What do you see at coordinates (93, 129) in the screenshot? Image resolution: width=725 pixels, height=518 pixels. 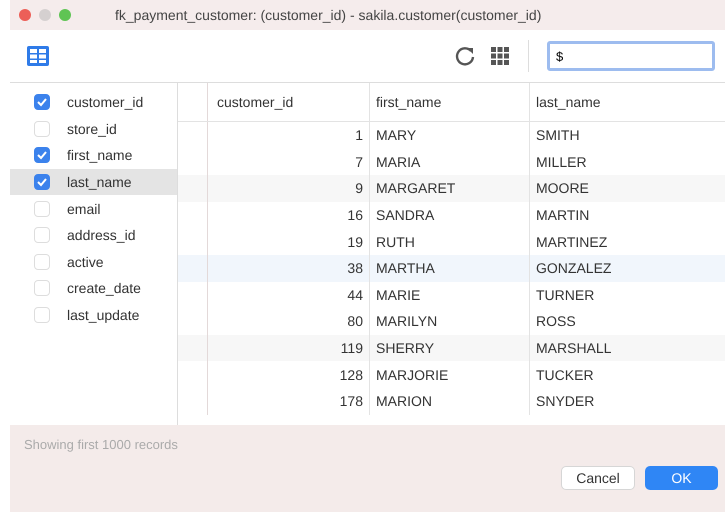 I see `column-list-item: store_id` at bounding box center [93, 129].